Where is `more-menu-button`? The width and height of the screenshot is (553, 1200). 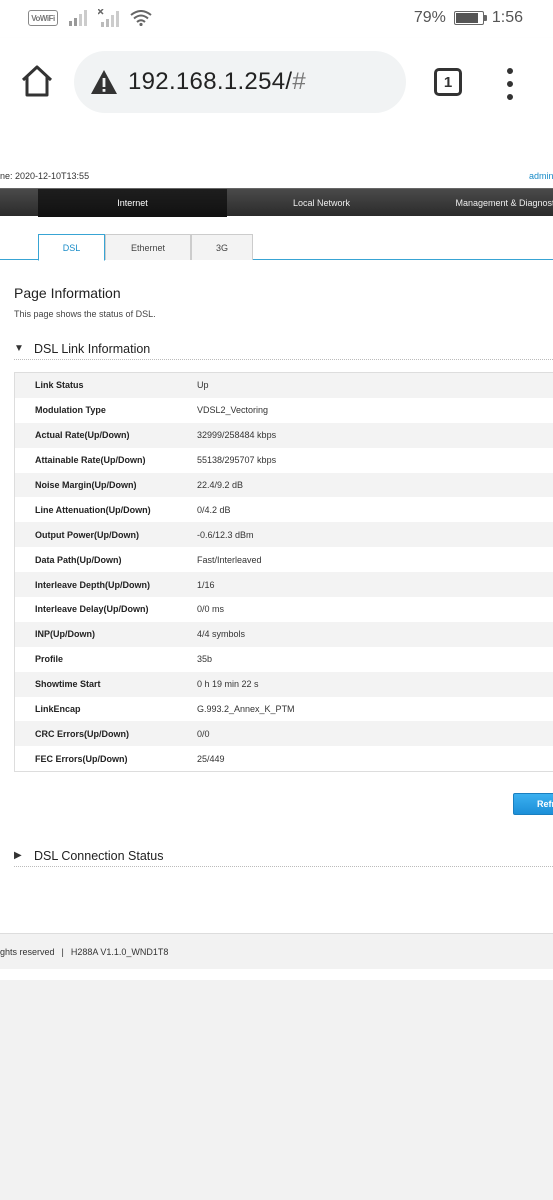
more-menu-button is located at coordinates (510, 84).